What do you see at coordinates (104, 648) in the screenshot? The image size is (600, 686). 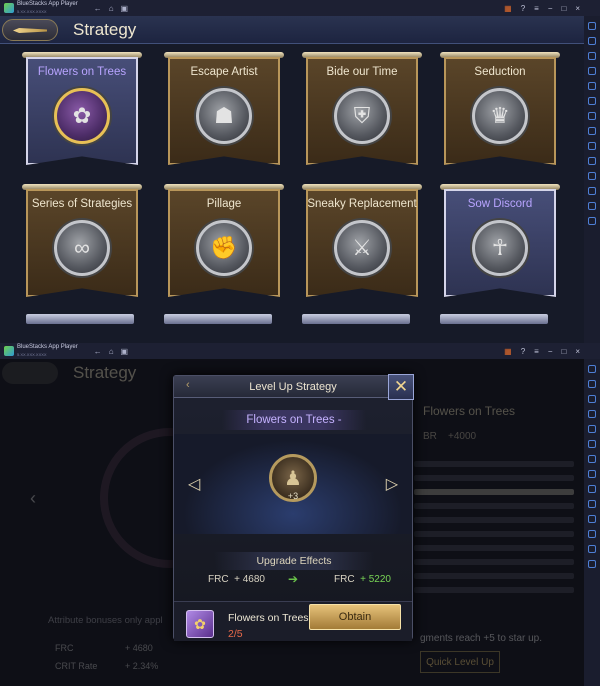 I see `attribute-row: FRC + 4680` at bounding box center [104, 648].